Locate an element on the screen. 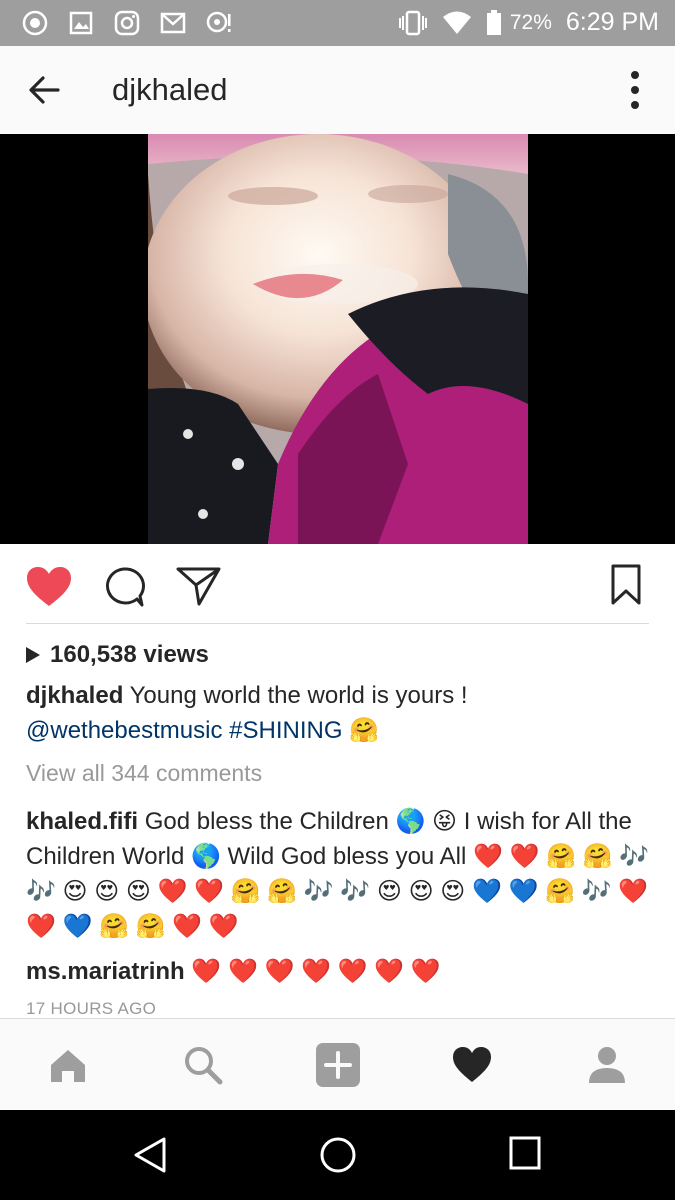 The width and height of the screenshot is (675, 1200). more-options-icon is located at coordinates (635, 90).